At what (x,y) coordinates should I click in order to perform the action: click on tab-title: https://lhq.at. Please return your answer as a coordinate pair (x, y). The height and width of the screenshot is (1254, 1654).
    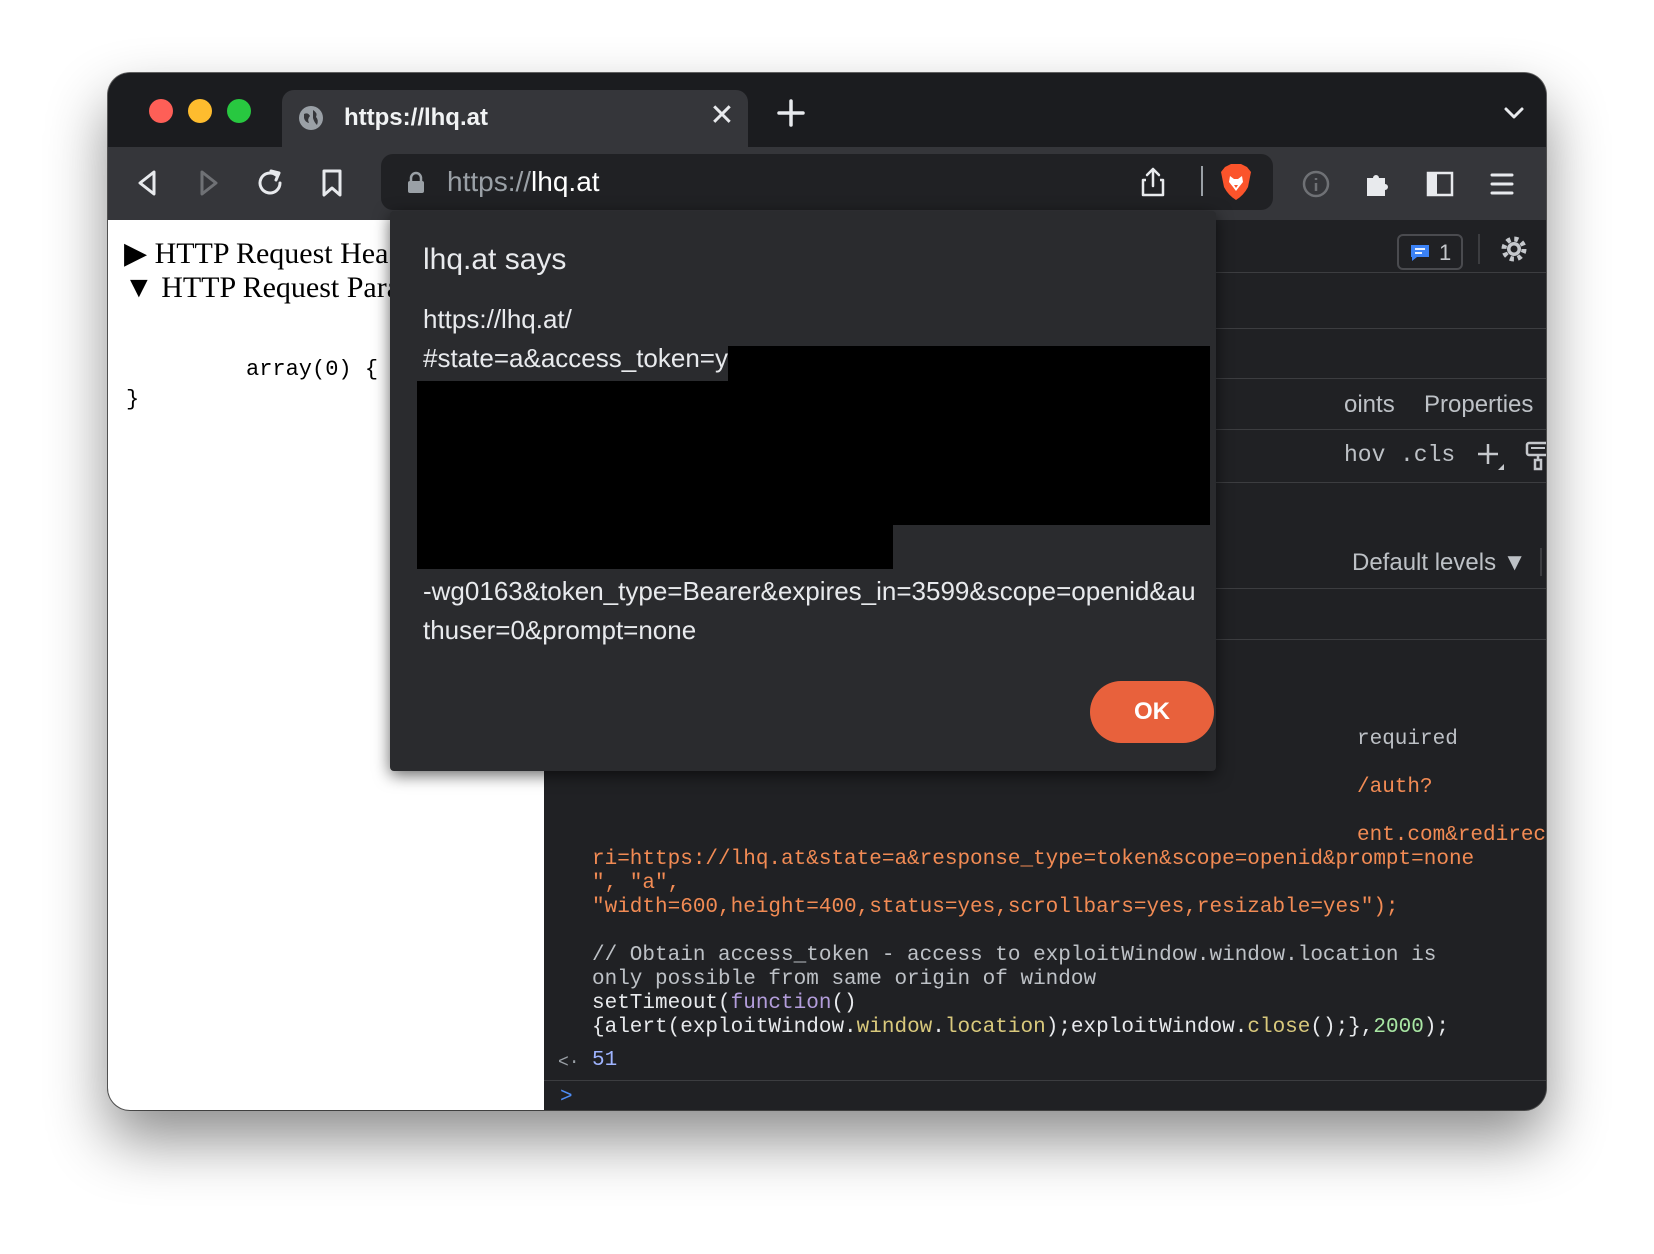
    Looking at the image, I should click on (416, 117).